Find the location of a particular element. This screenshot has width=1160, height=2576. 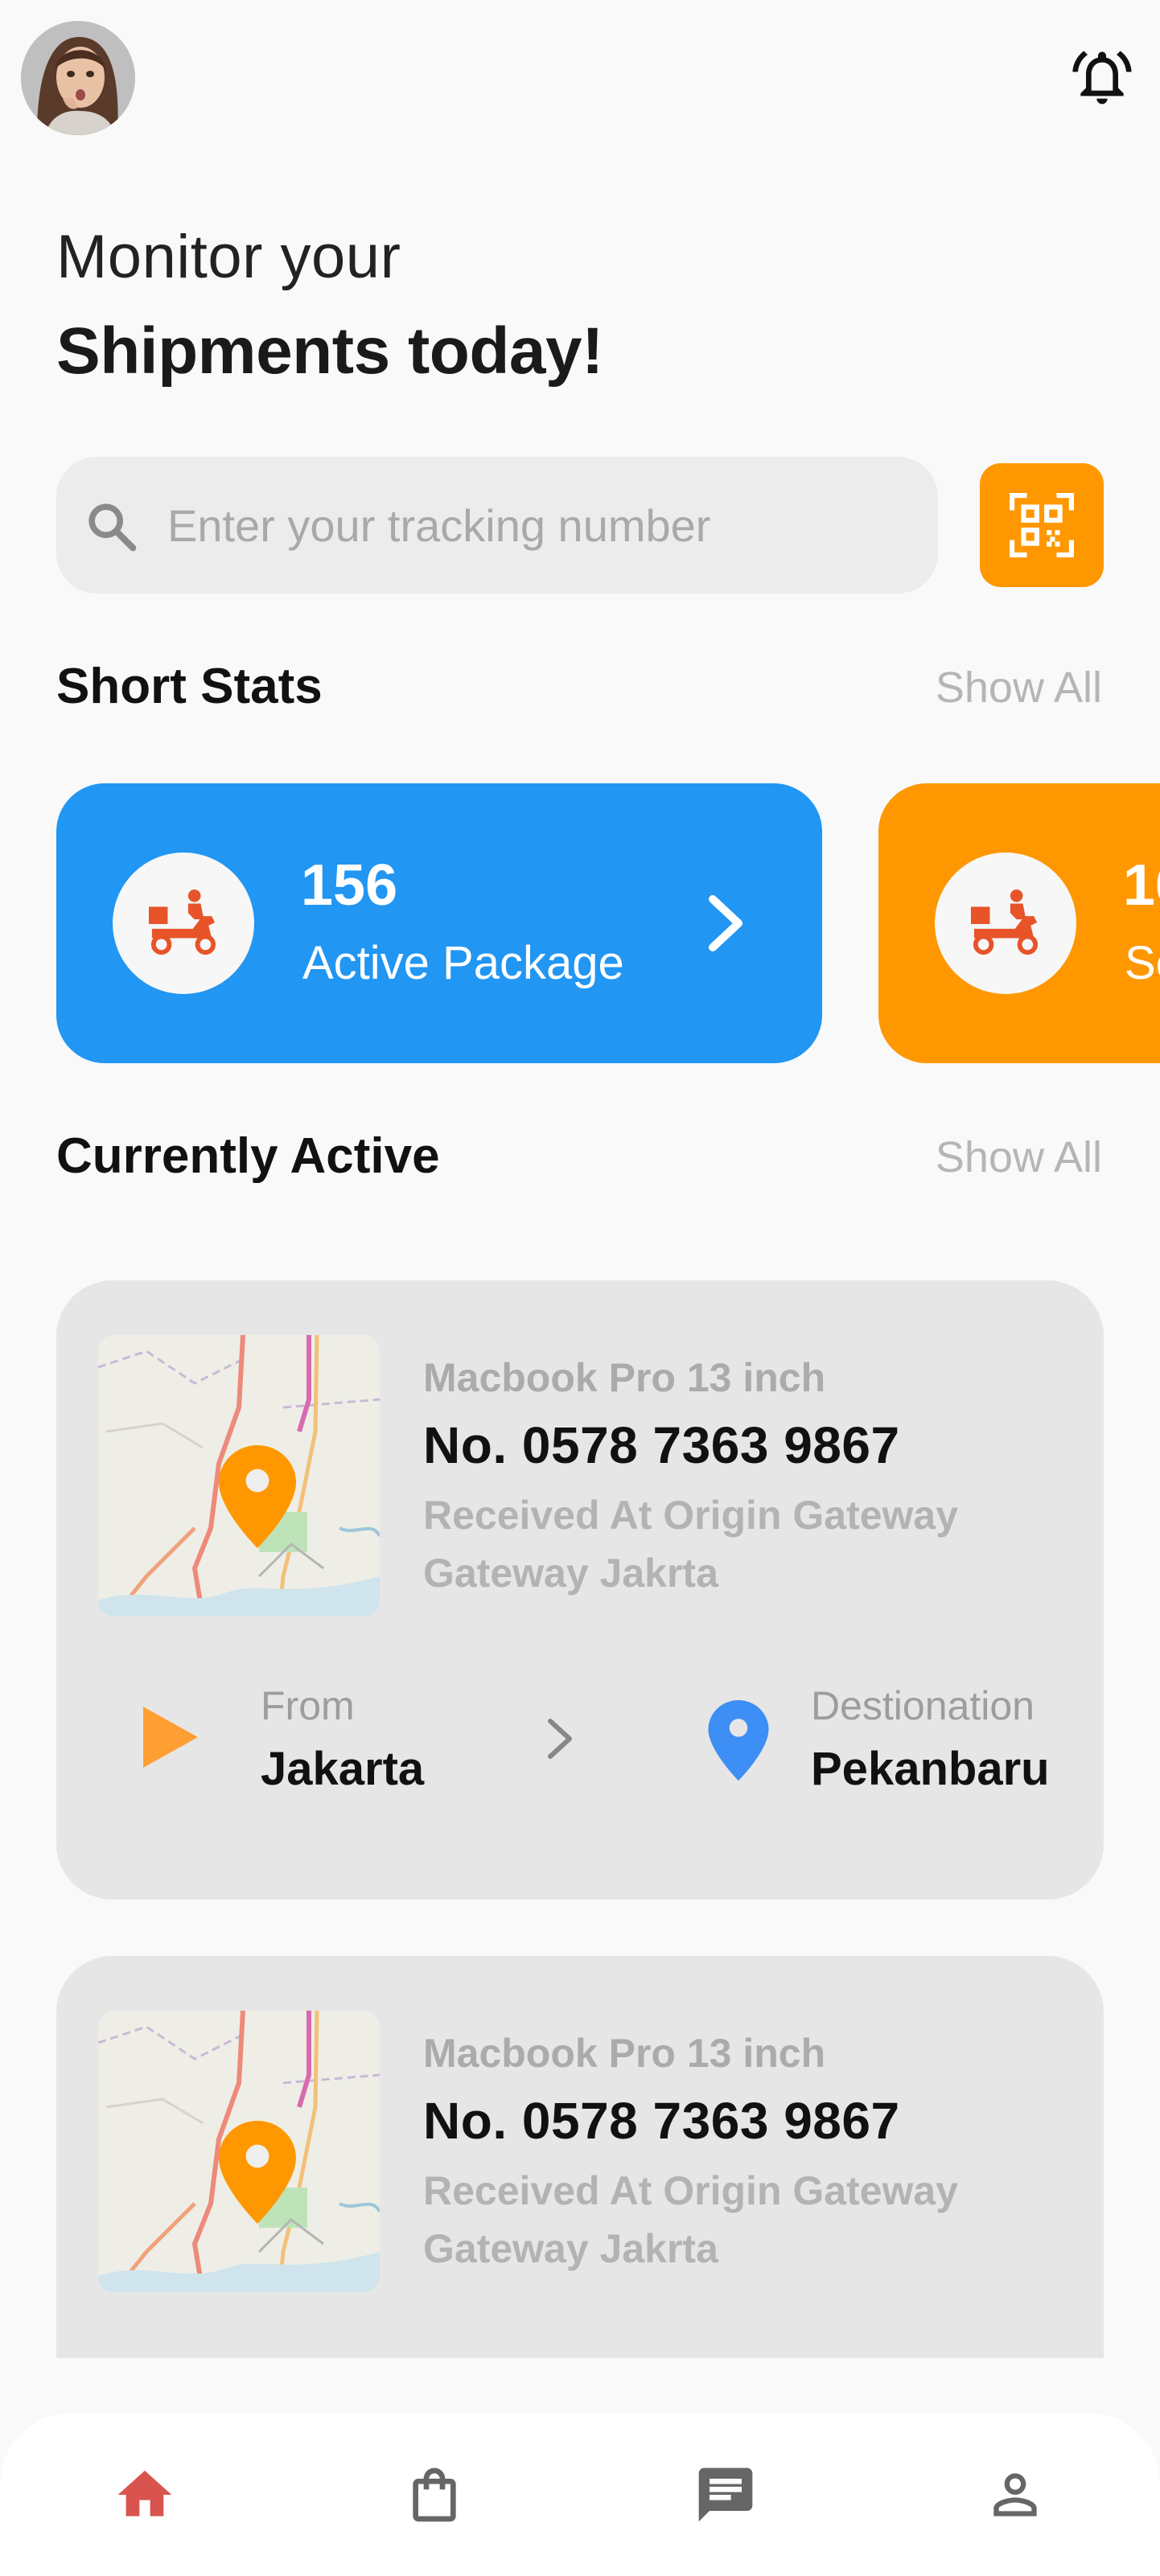

currently-active-show-all-link: Show All is located at coordinates (1019, 1157).